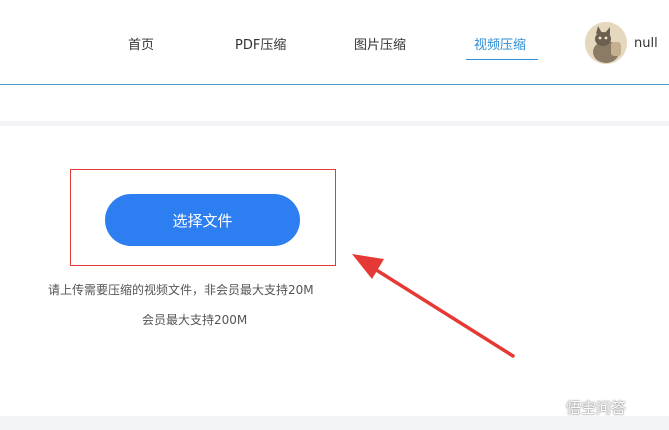  What do you see at coordinates (596, 407) in the screenshot?
I see `watermark-text: 悟空问答` at bounding box center [596, 407].